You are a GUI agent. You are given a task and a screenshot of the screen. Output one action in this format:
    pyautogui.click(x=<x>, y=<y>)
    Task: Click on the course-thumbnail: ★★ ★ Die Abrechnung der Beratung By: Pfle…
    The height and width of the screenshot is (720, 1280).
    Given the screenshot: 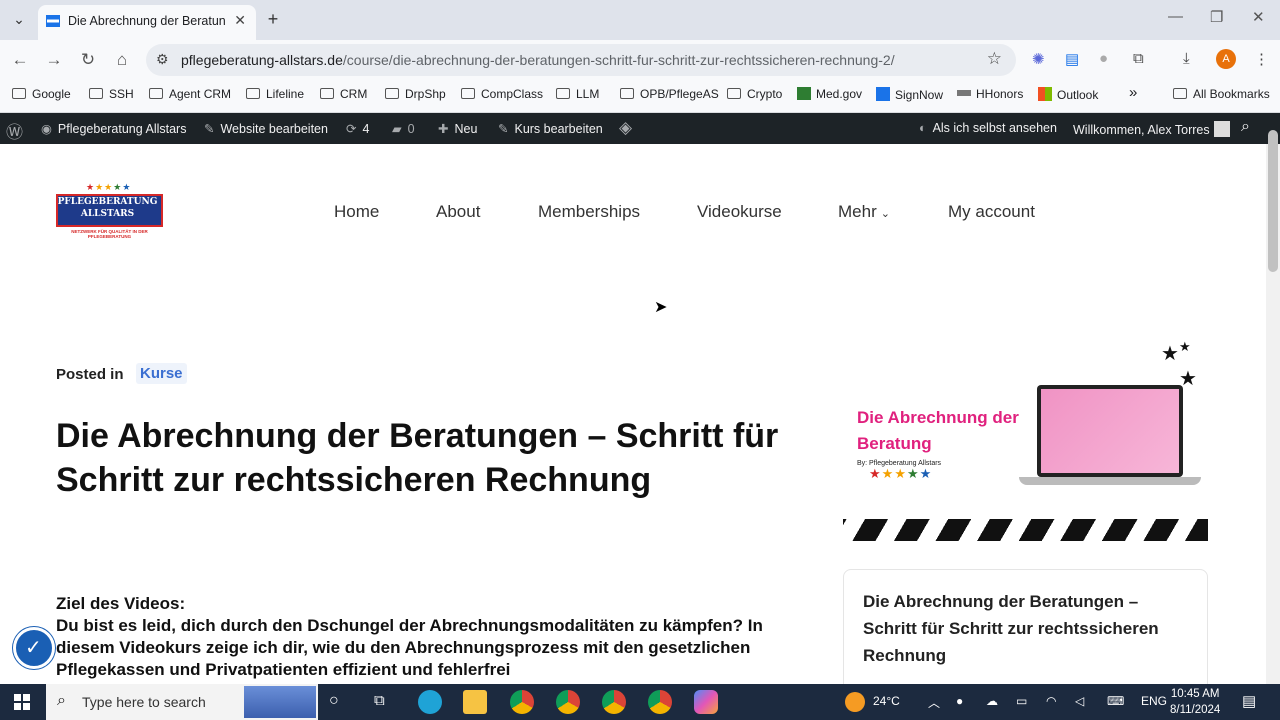 What is the action you would take?
    pyautogui.click(x=1025, y=441)
    